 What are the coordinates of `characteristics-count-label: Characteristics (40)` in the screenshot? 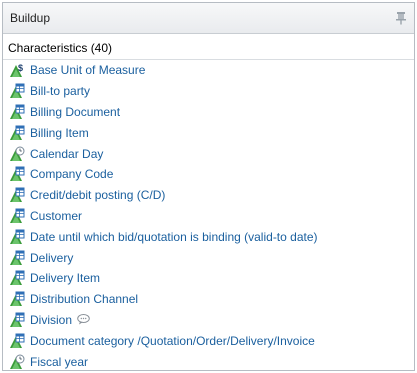 It's located at (60, 47).